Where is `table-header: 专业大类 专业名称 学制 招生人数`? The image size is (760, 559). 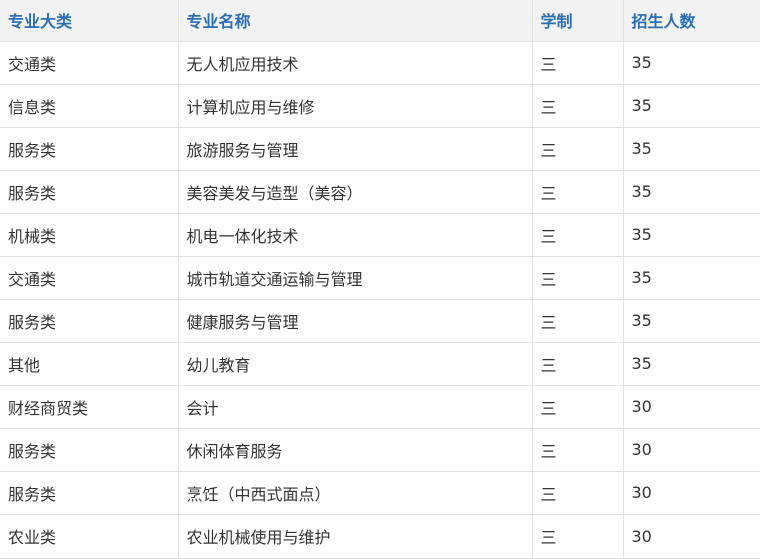 table-header: 专业大类 专业名称 学制 招生人数 is located at coordinates (380, 21).